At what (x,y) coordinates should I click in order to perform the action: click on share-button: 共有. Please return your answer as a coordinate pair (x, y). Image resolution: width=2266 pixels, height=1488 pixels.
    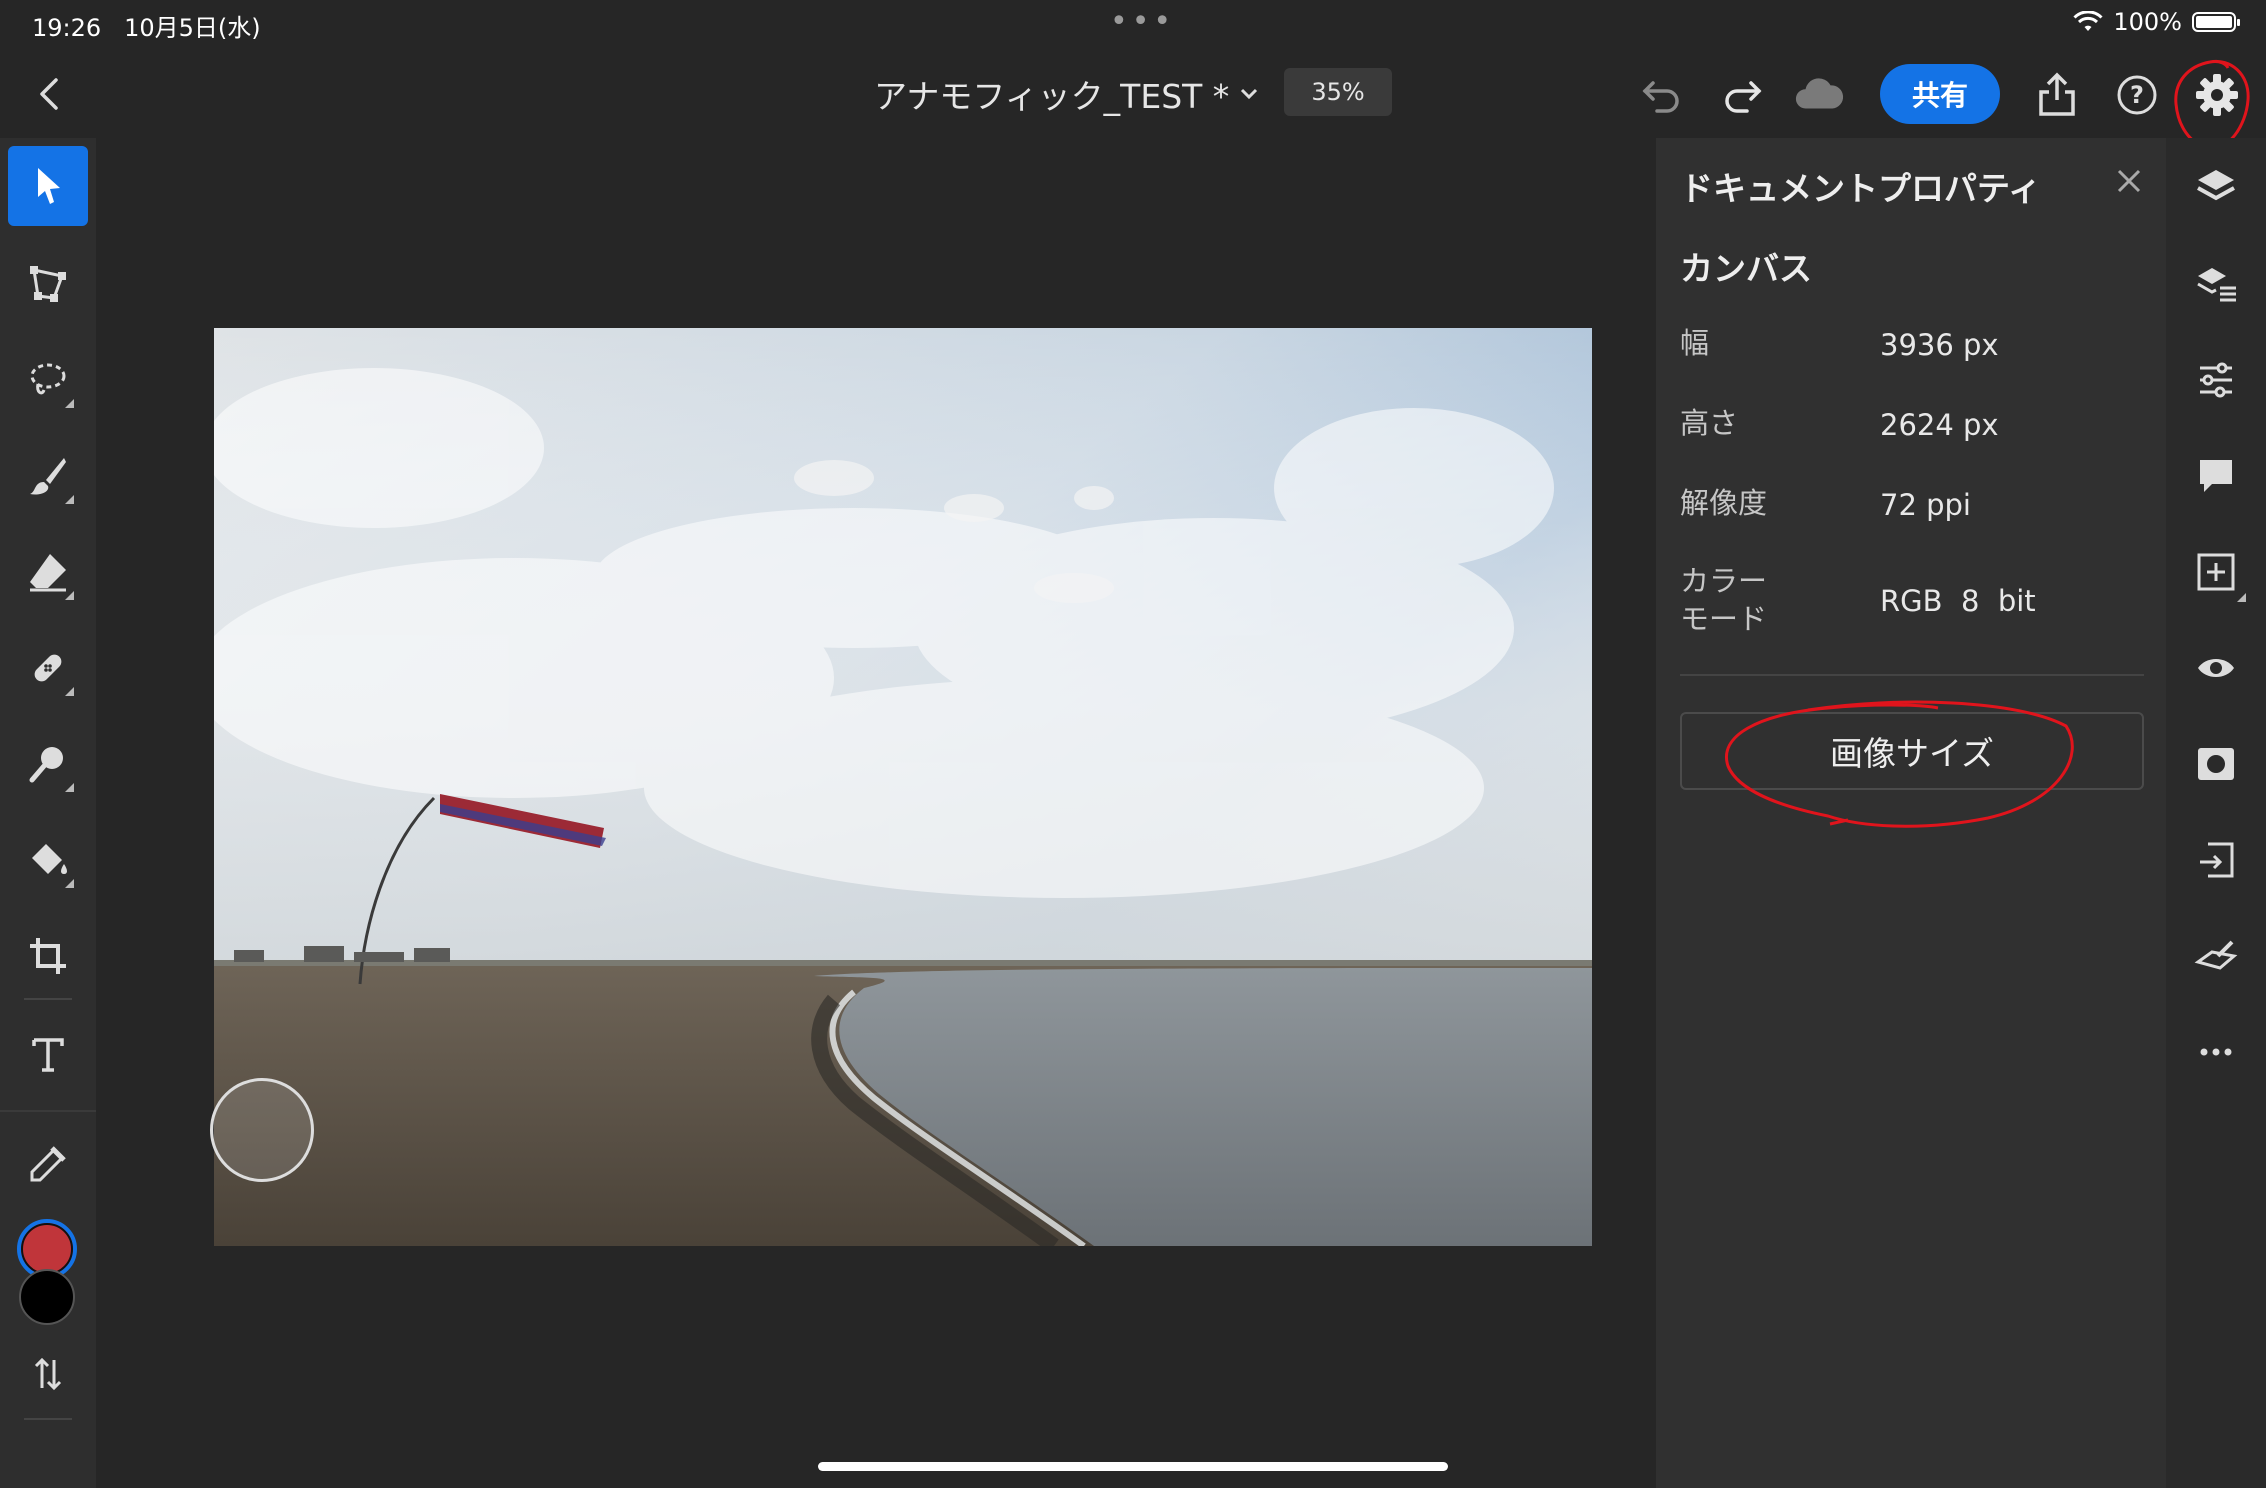
    Looking at the image, I should click on (1940, 94).